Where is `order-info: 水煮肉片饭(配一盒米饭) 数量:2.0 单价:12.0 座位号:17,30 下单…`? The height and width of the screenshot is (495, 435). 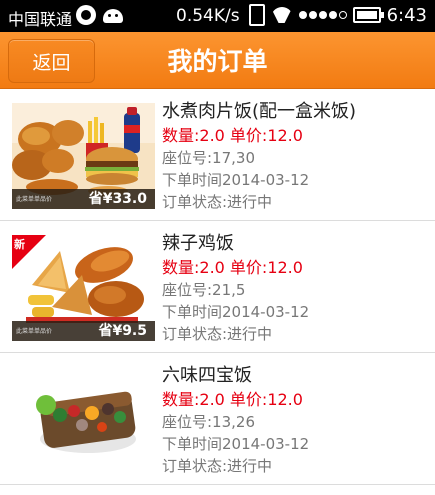
order-info: 水煮肉片饭(配一盒米饭) 数量:2.0 单价:12.0 座位号:17,30 下单… is located at coordinates (294, 156).